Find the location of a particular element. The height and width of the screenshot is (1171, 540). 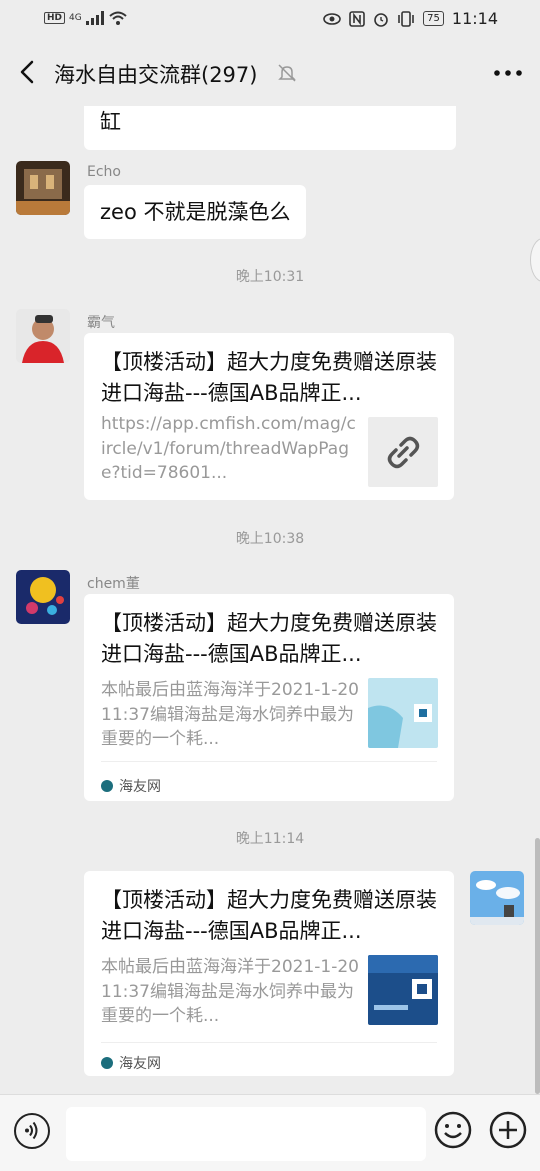

message-input is located at coordinates (246, 1134).